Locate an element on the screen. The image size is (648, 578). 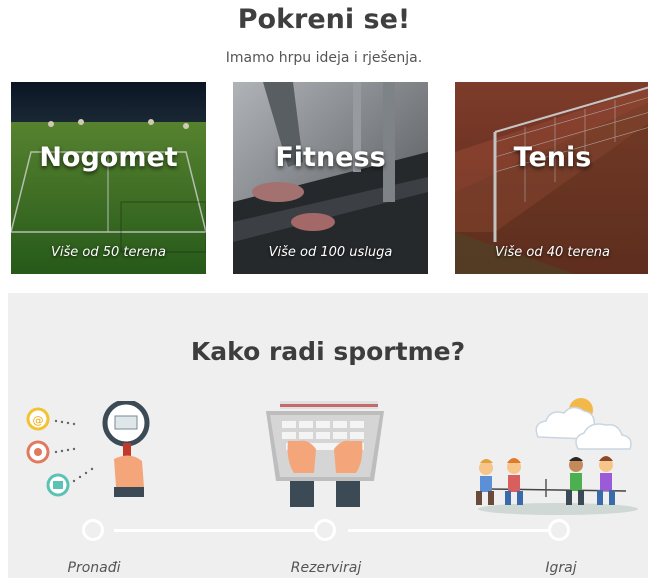
card-subtitle: Više od 50 terena is located at coordinates (108, 252).